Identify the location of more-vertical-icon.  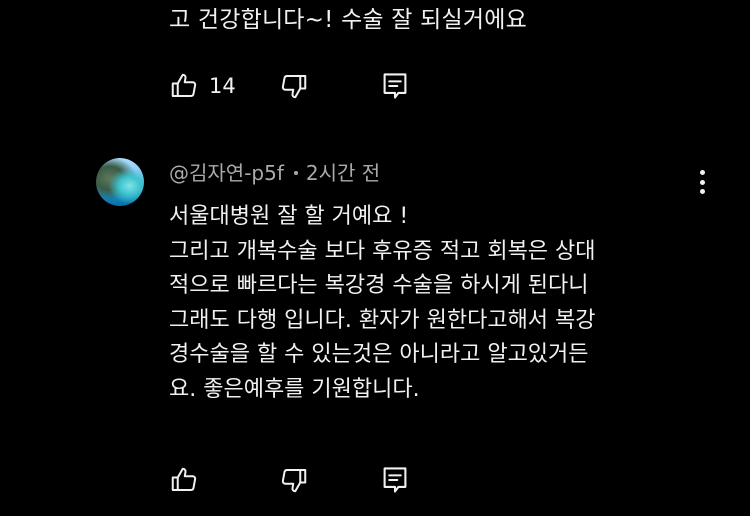
(702, 172).